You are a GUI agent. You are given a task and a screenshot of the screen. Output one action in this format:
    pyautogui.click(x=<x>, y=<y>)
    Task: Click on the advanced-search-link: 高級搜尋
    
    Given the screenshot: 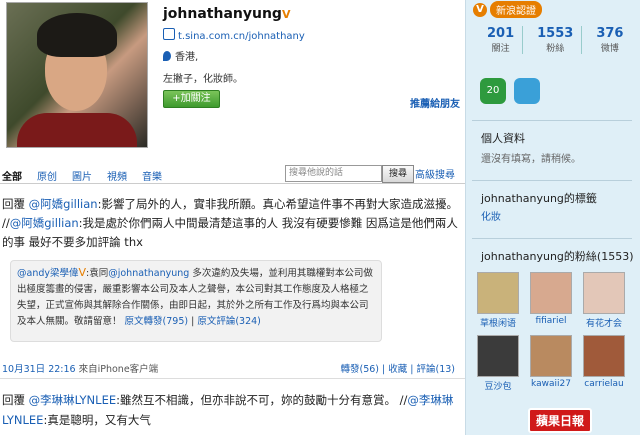 What is the action you would take?
    pyautogui.click(x=435, y=173)
    